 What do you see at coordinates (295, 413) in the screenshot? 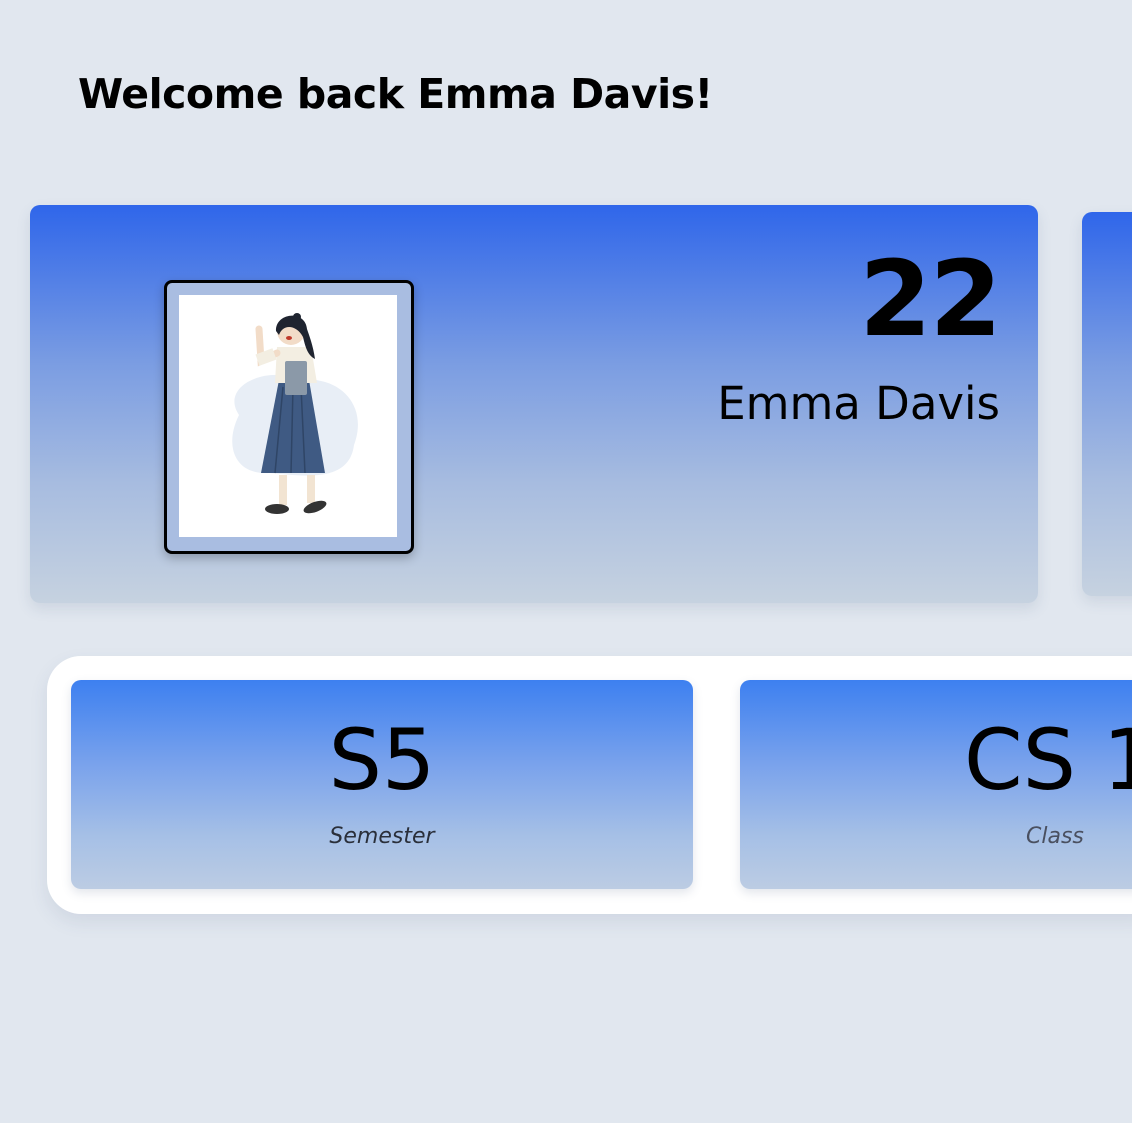
I see `student-girl-illustration-icon` at bounding box center [295, 413].